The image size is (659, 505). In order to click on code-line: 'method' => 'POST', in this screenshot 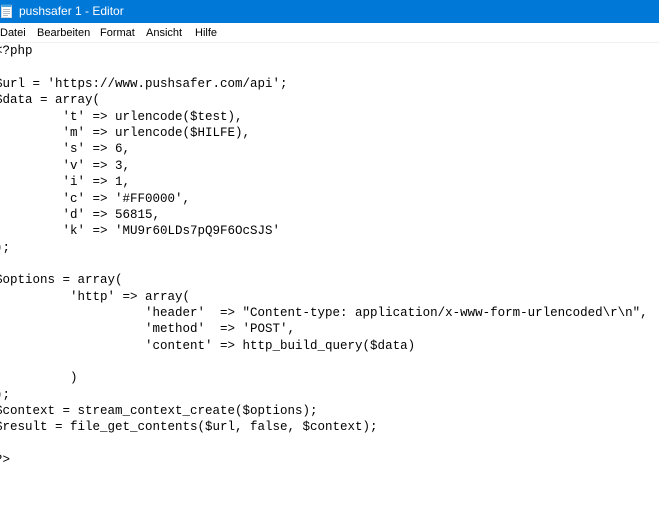, I will do `click(148, 329)`.